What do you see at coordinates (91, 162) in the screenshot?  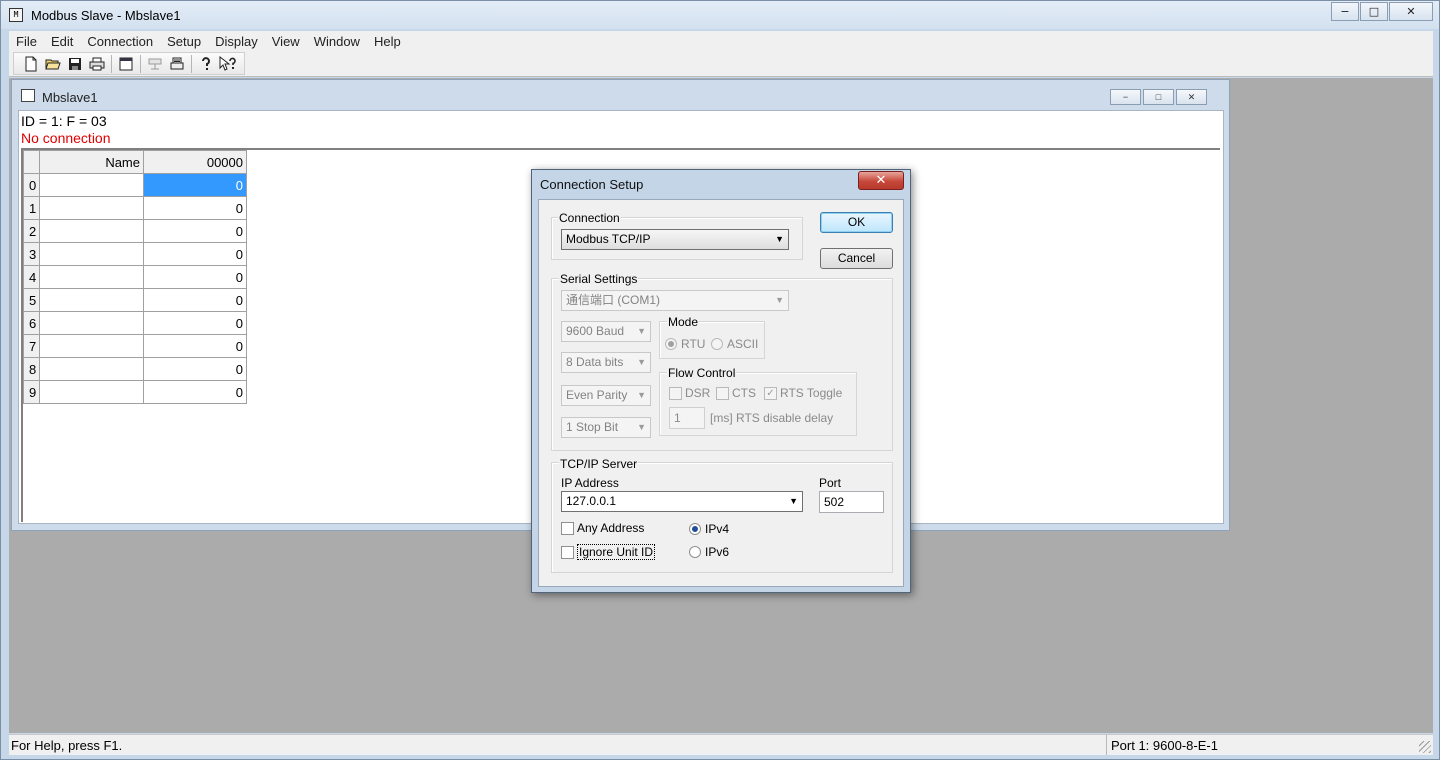 I see `column-header-name: Name` at bounding box center [91, 162].